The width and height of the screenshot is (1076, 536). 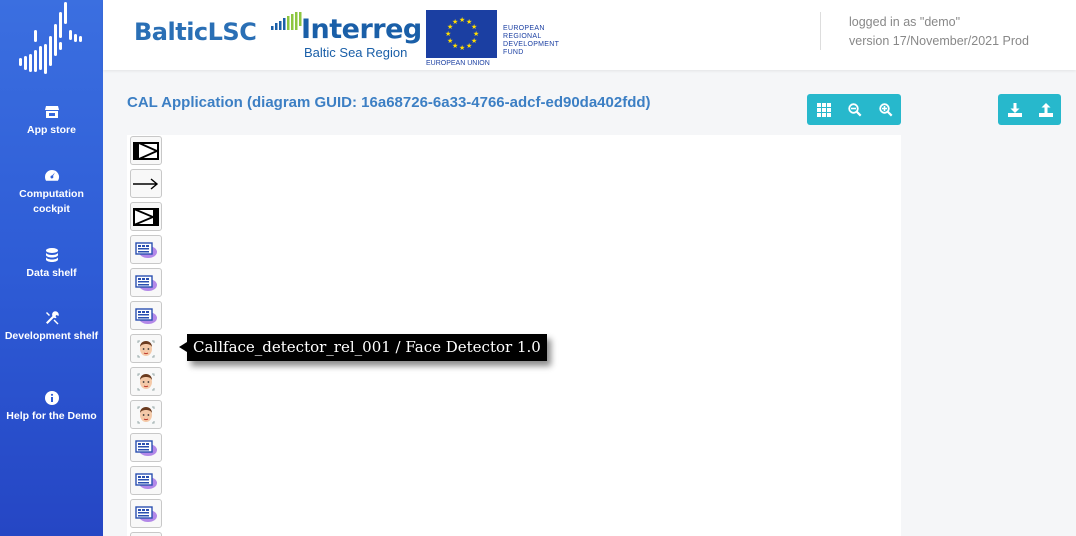 What do you see at coordinates (50, 40) in the screenshot?
I see `balticlsc-logo` at bounding box center [50, 40].